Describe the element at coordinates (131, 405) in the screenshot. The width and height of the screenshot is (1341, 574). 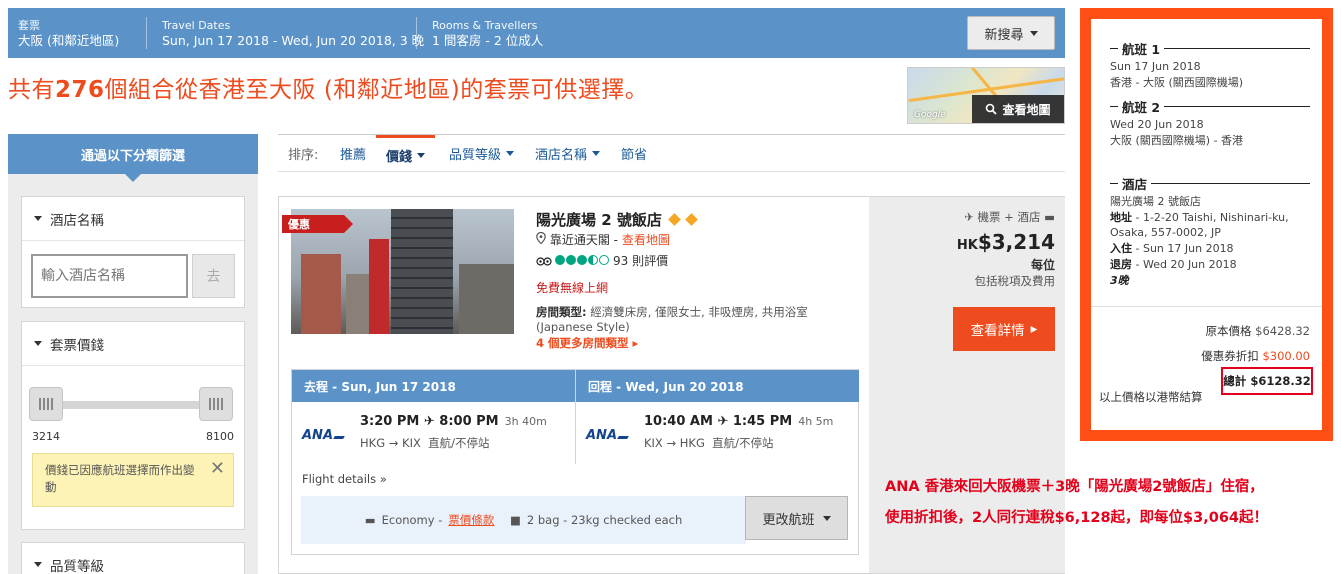
I see `price-slider-track` at that location.